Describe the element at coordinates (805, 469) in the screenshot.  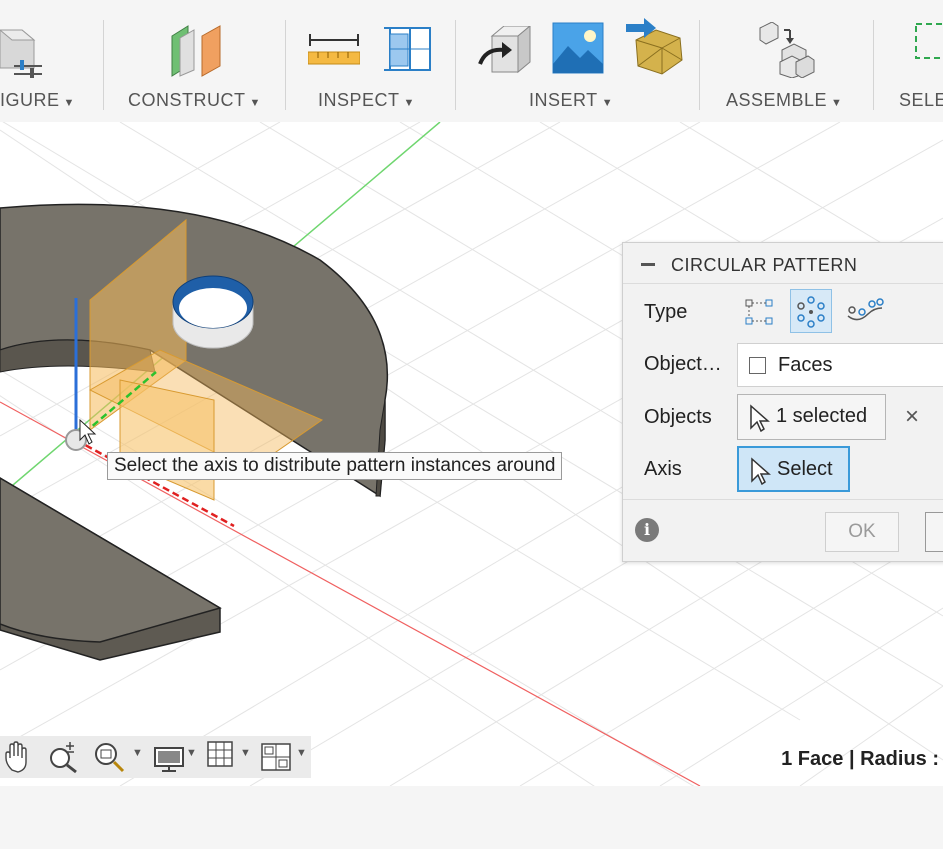
I see `axis-selection-value: Select` at that location.